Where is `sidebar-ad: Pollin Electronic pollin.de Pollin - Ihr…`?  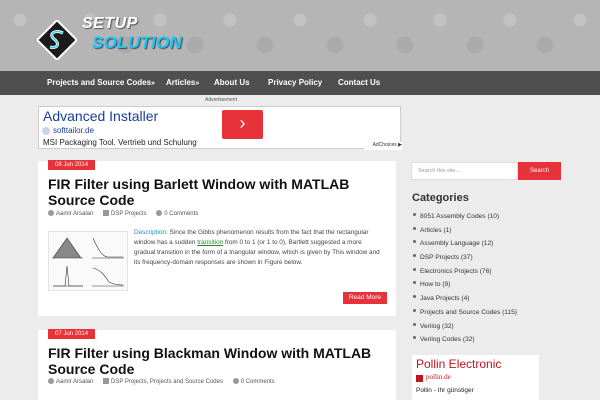
sidebar-ad: Pollin Electronic pollin.de Pollin - Ihr… is located at coordinates (475, 377).